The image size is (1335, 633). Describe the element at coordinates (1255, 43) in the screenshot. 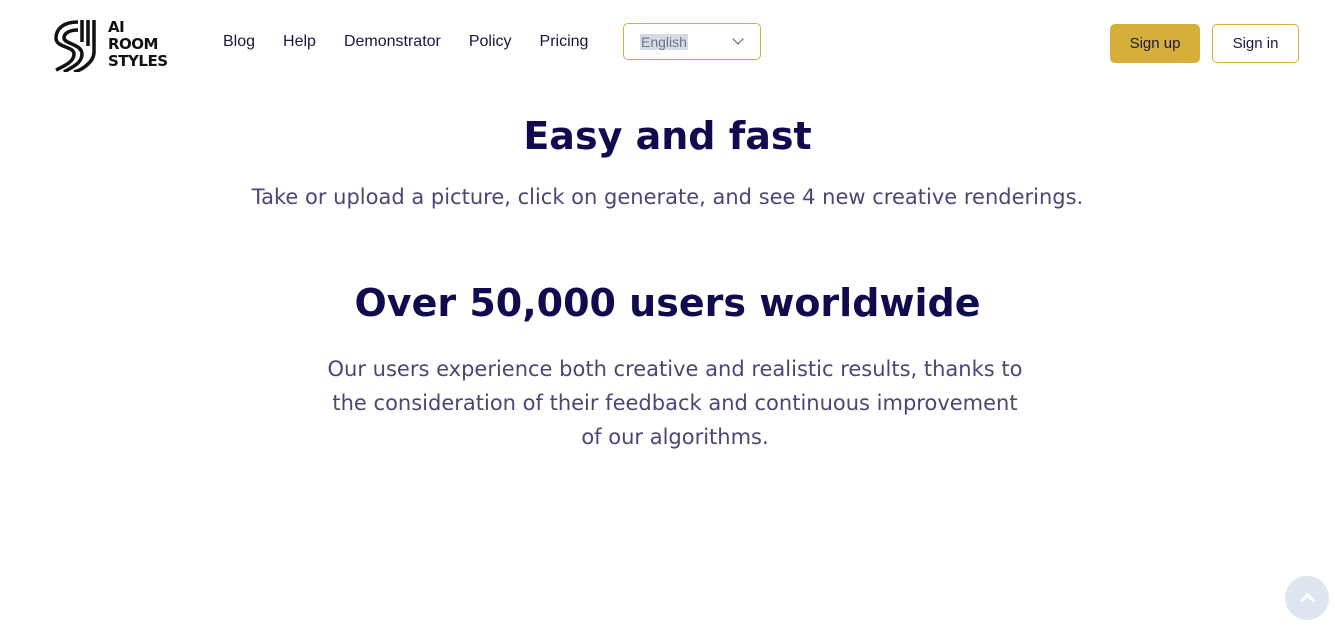

I see `sign-in-button: Sign in` at that location.